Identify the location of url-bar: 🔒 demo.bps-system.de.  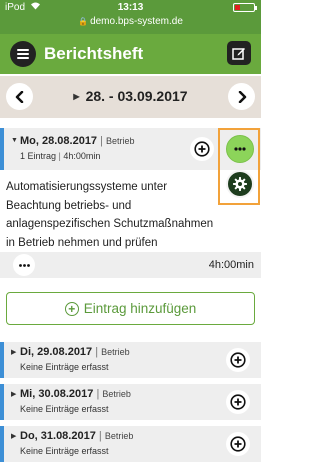
(130, 21).